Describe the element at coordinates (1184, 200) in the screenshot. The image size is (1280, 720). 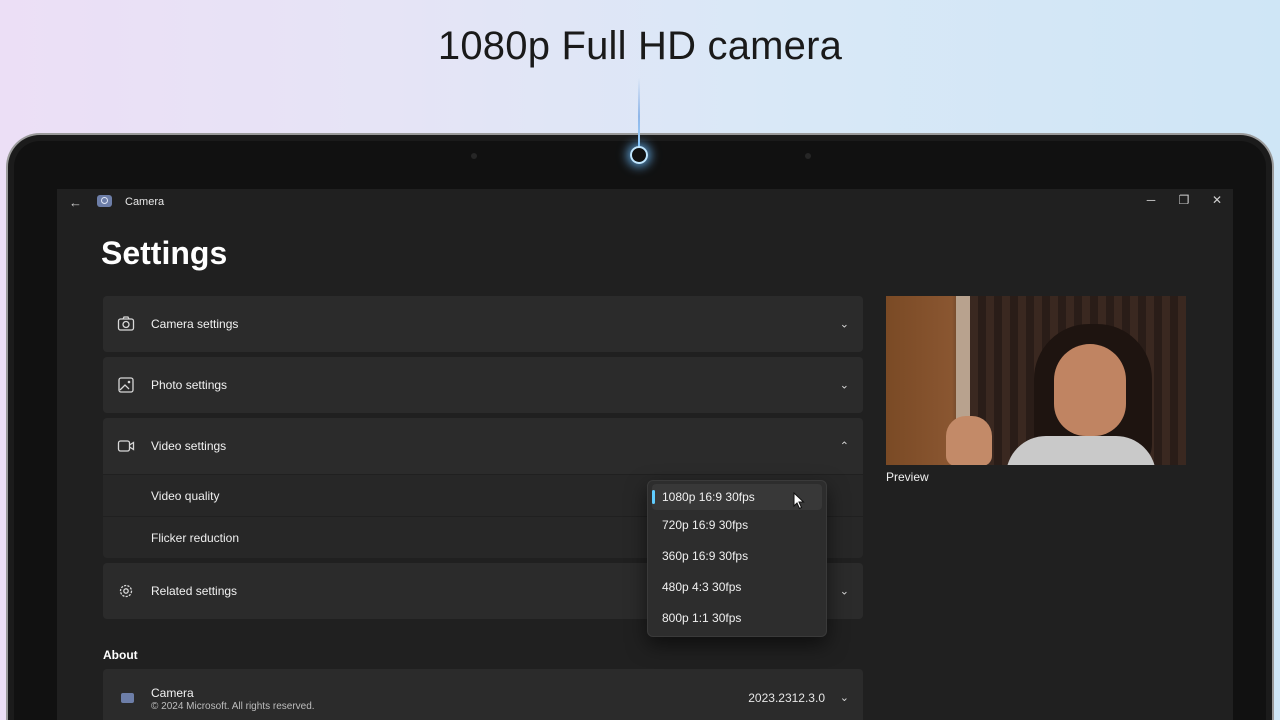
I see `restore-button: ❐` at that location.